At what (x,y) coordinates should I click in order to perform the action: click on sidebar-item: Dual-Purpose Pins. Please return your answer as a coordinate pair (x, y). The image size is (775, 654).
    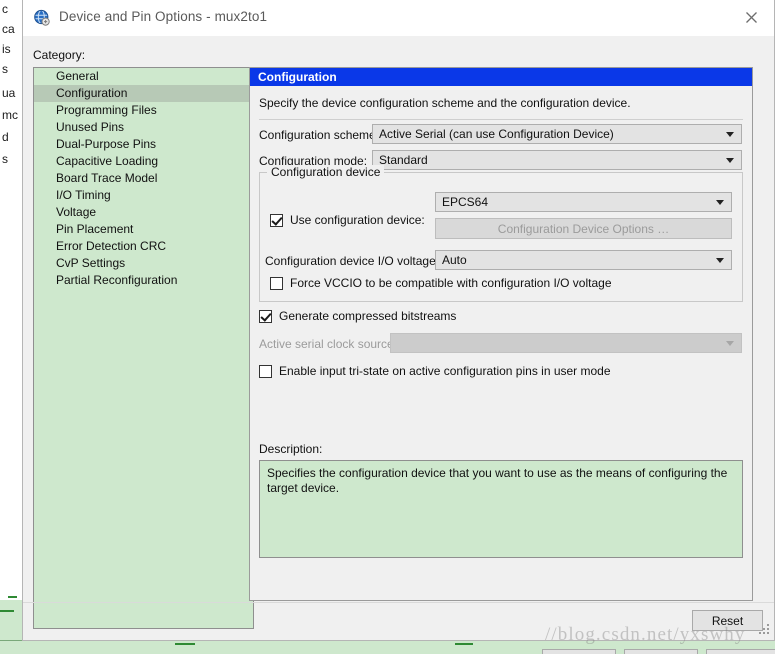
    Looking at the image, I should click on (143, 144).